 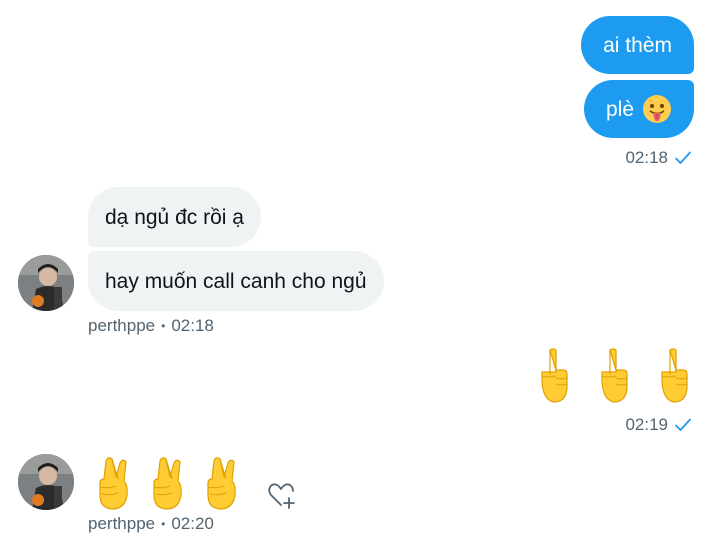 What do you see at coordinates (646, 424) in the screenshot?
I see `timestamp: 02:19` at bounding box center [646, 424].